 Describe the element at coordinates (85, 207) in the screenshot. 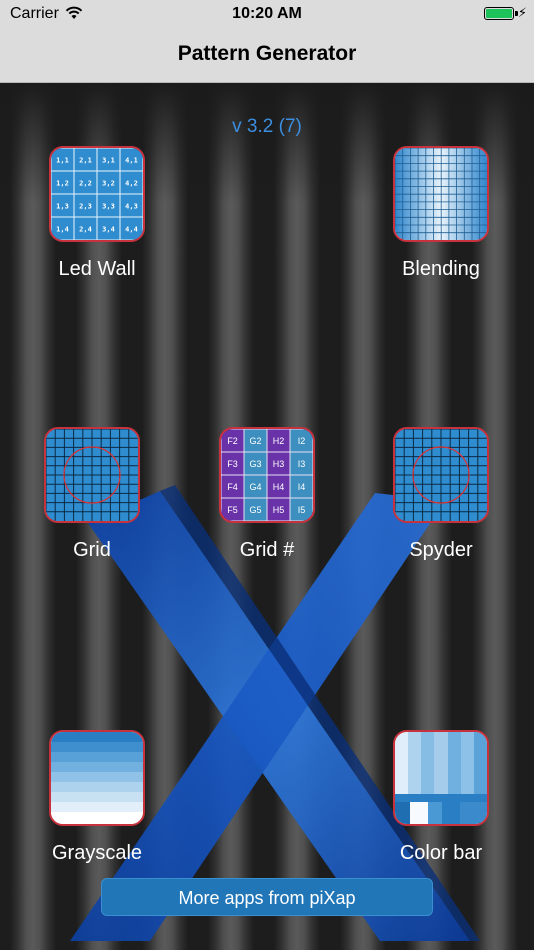

I see `led-wall-tile-label: 2,3` at that location.